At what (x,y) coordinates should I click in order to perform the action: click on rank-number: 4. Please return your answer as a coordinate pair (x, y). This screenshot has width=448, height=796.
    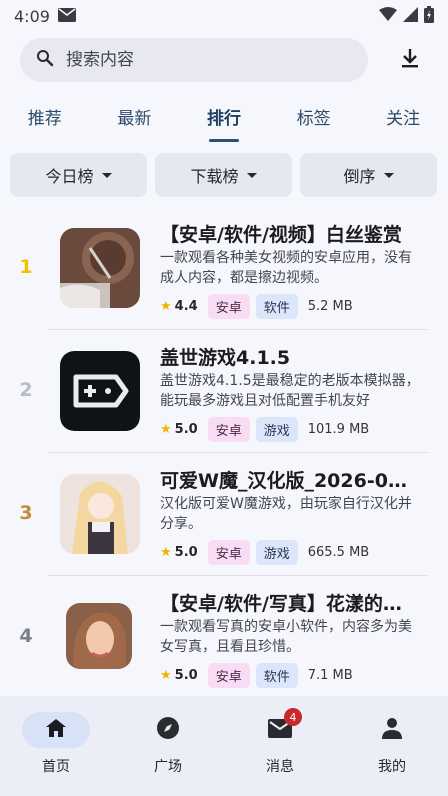
    Looking at the image, I should click on (26, 636).